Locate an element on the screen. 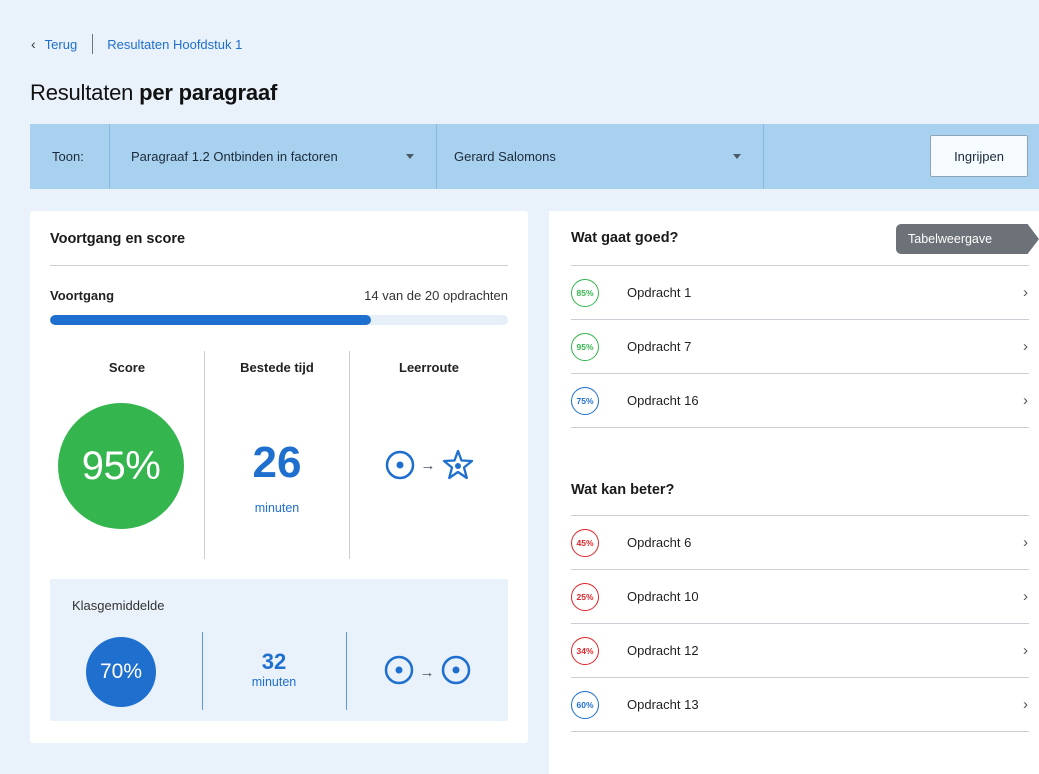 The width and height of the screenshot is (1039, 774). back-link: ‹ Terug is located at coordinates (54, 44).